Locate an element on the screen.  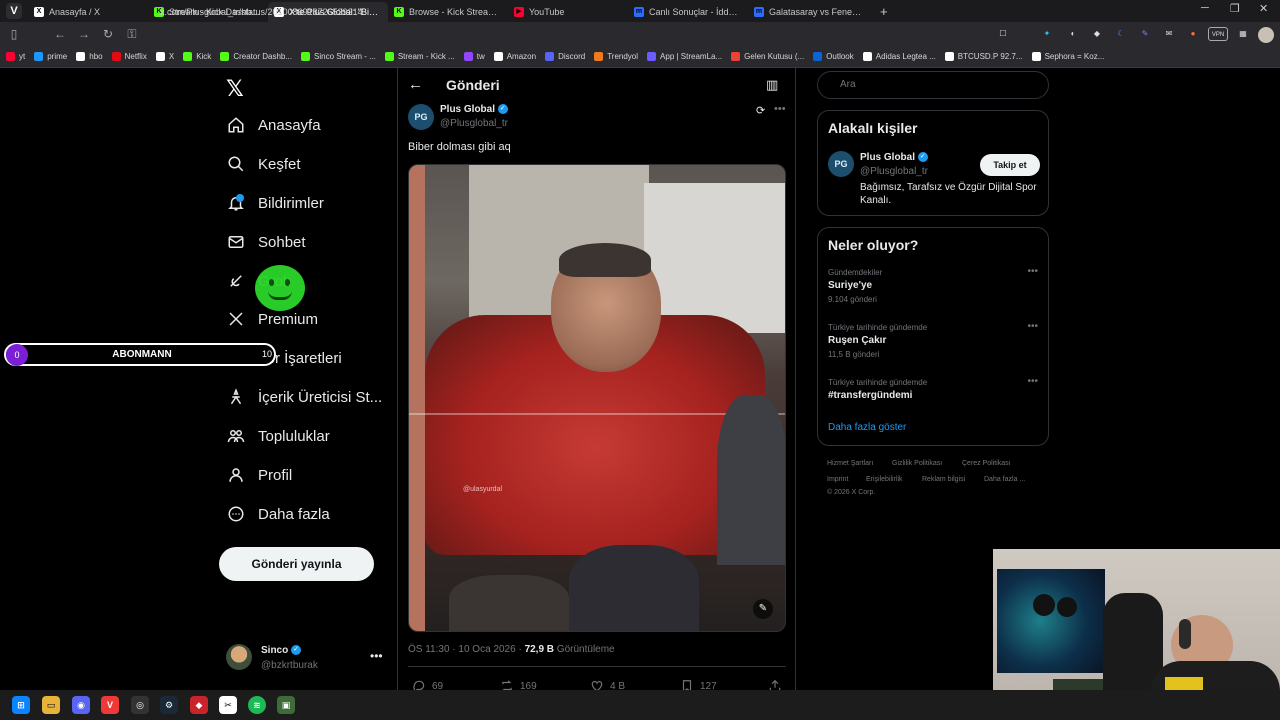
extension-icon: ● is located at coordinates (1193, 34).